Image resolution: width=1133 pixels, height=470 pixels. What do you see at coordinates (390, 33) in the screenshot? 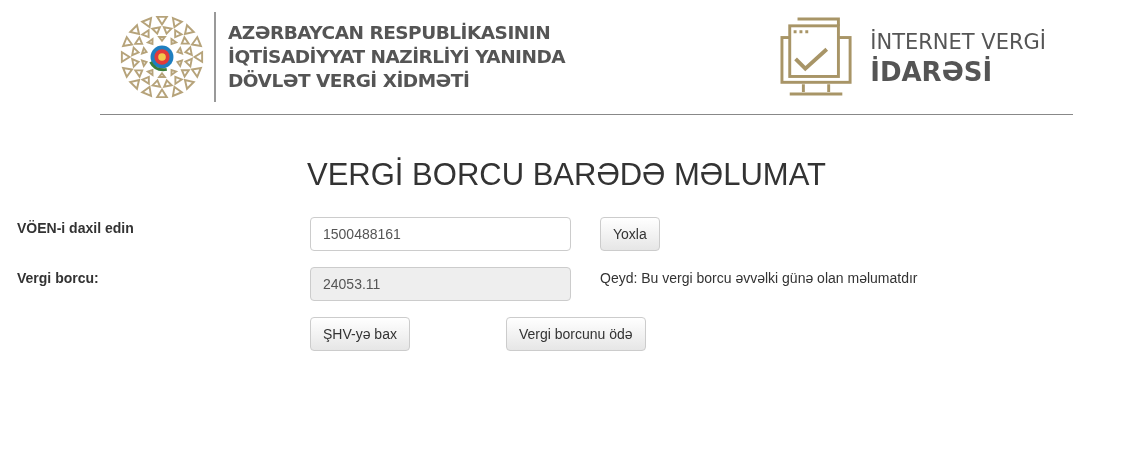
I see `agency-name-line: AZƏRBAYCAN RESPUBLİKASININ` at bounding box center [390, 33].